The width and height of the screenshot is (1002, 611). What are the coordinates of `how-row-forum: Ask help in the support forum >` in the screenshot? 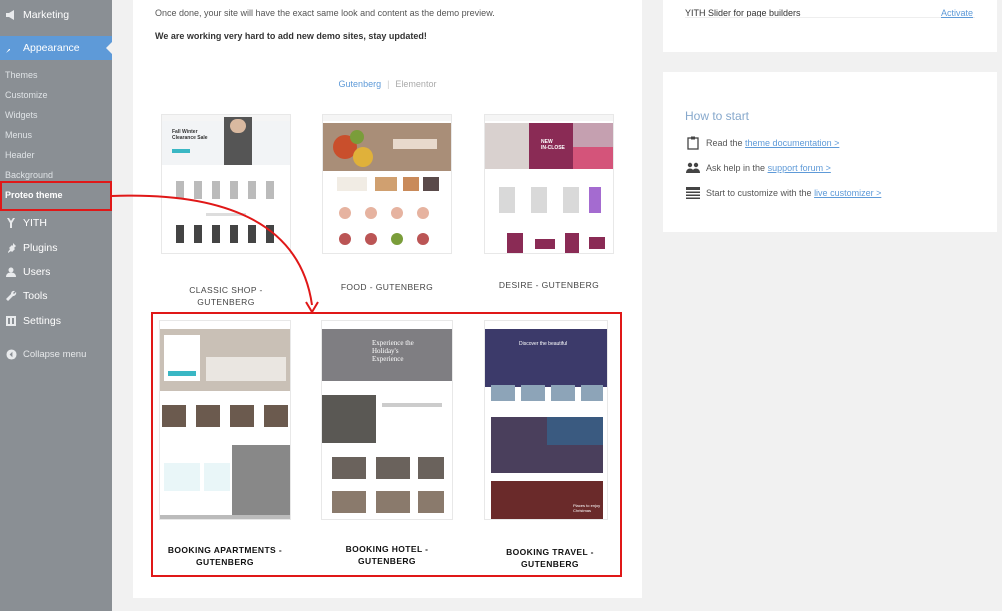 It's located at (758, 168).